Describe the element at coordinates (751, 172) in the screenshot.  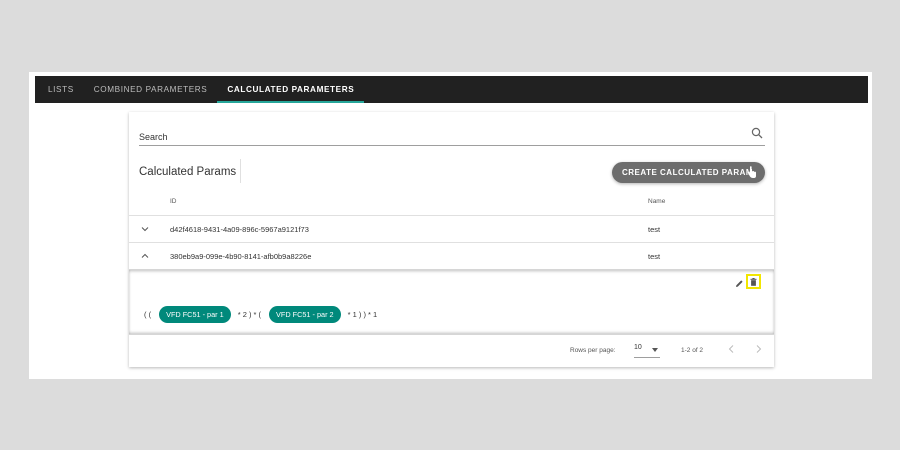
I see `hand-pointer-icon` at that location.